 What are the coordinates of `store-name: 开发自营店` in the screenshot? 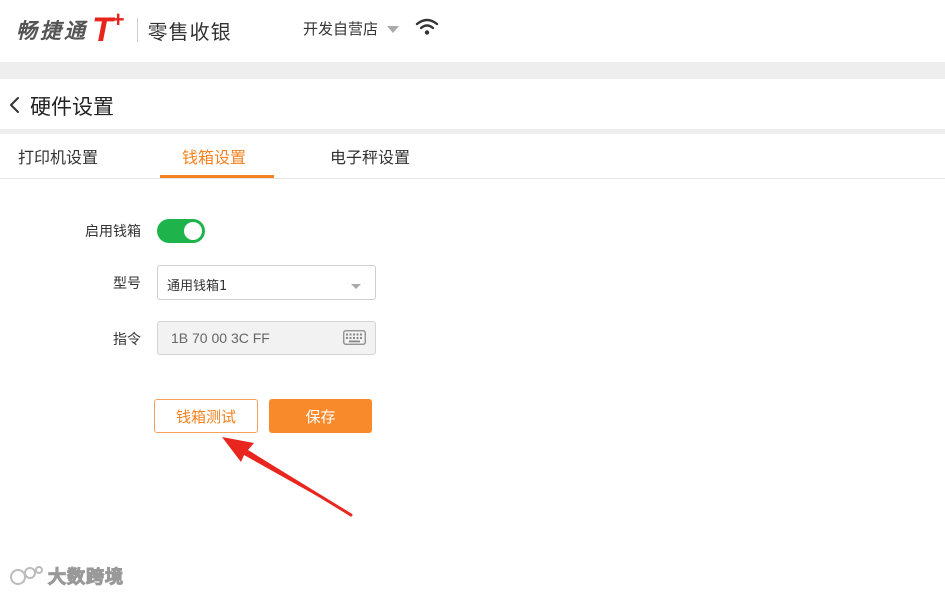 It's located at (341, 29).